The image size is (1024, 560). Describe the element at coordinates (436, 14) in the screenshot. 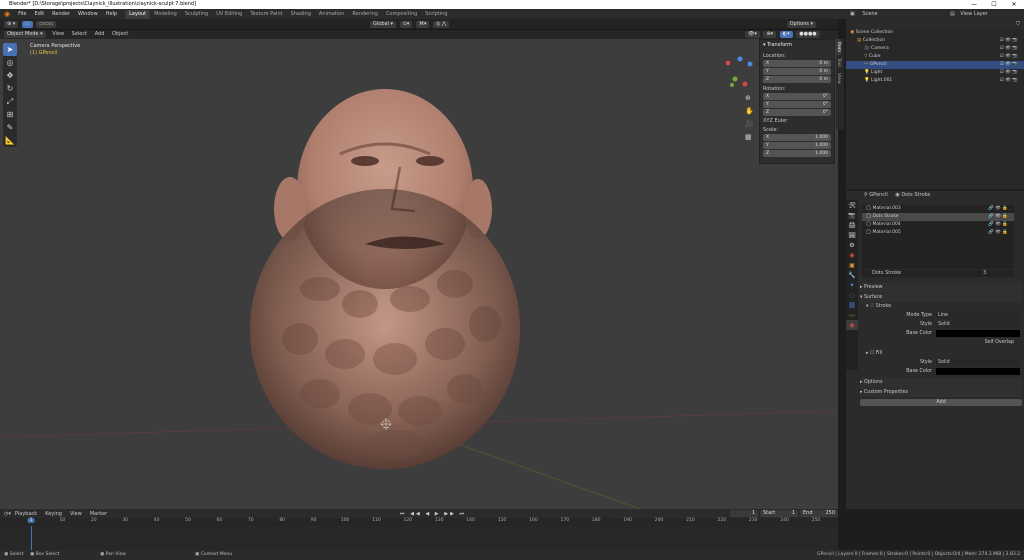

I see `workspace-tab-scripting: Scripting` at that location.